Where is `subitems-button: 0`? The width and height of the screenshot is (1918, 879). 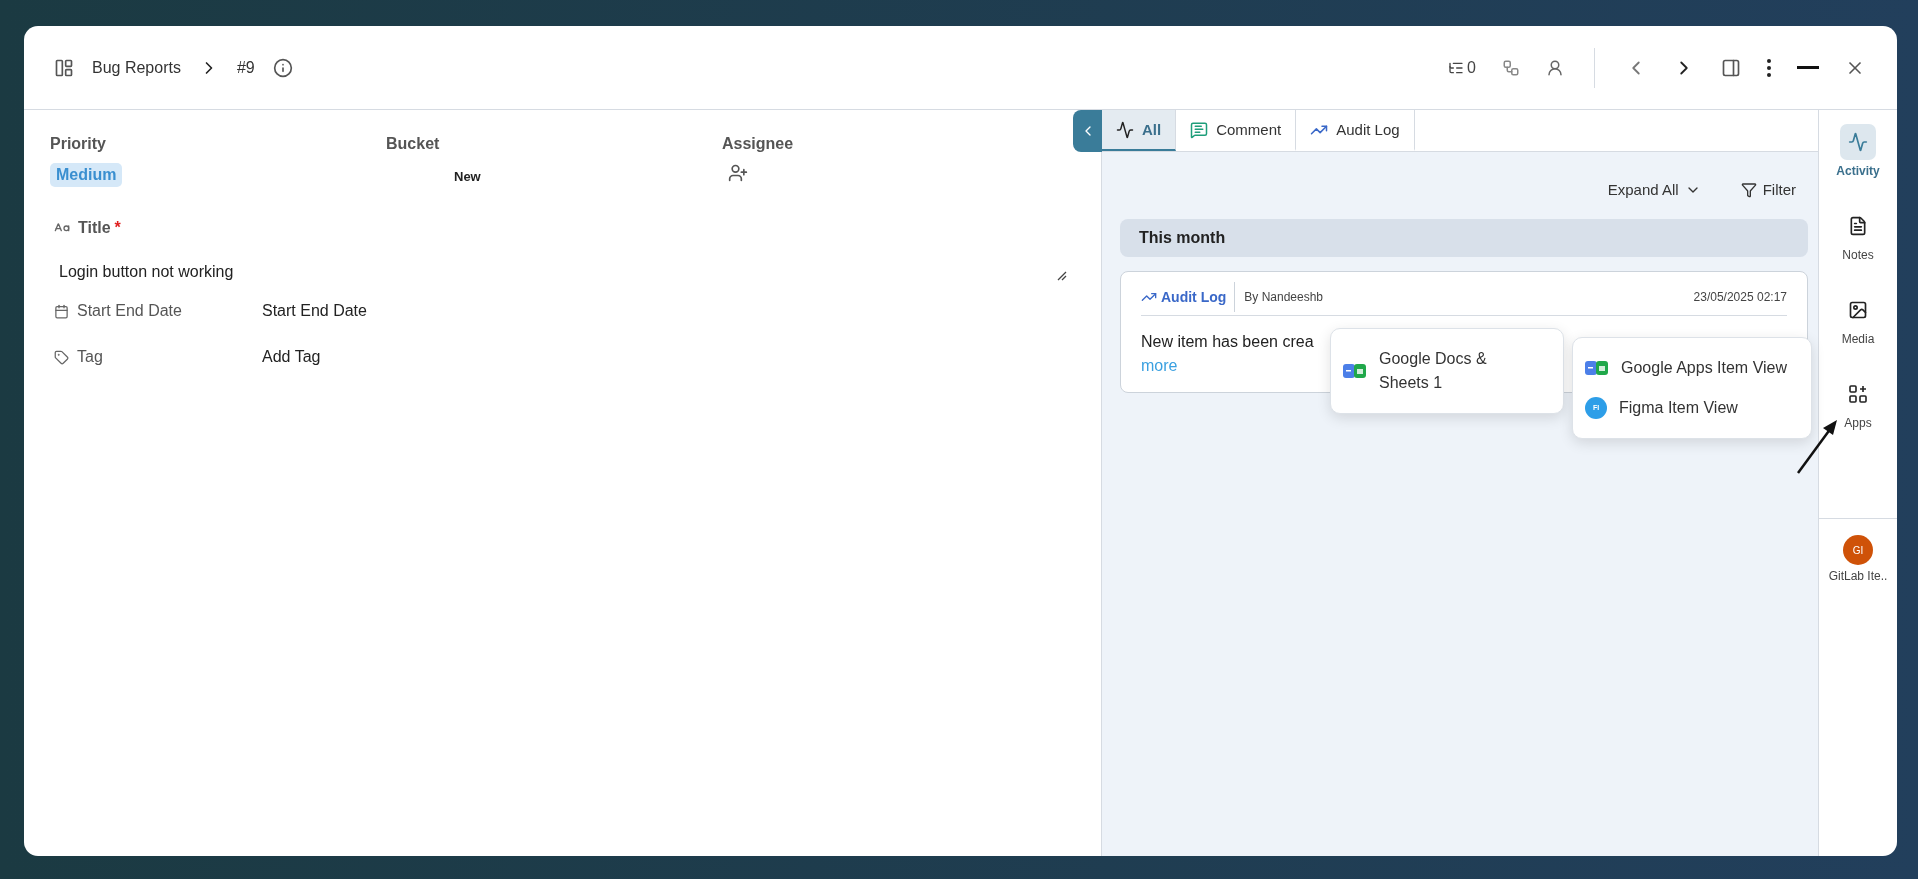 subitems-button: 0 is located at coordinates (1462, 67).